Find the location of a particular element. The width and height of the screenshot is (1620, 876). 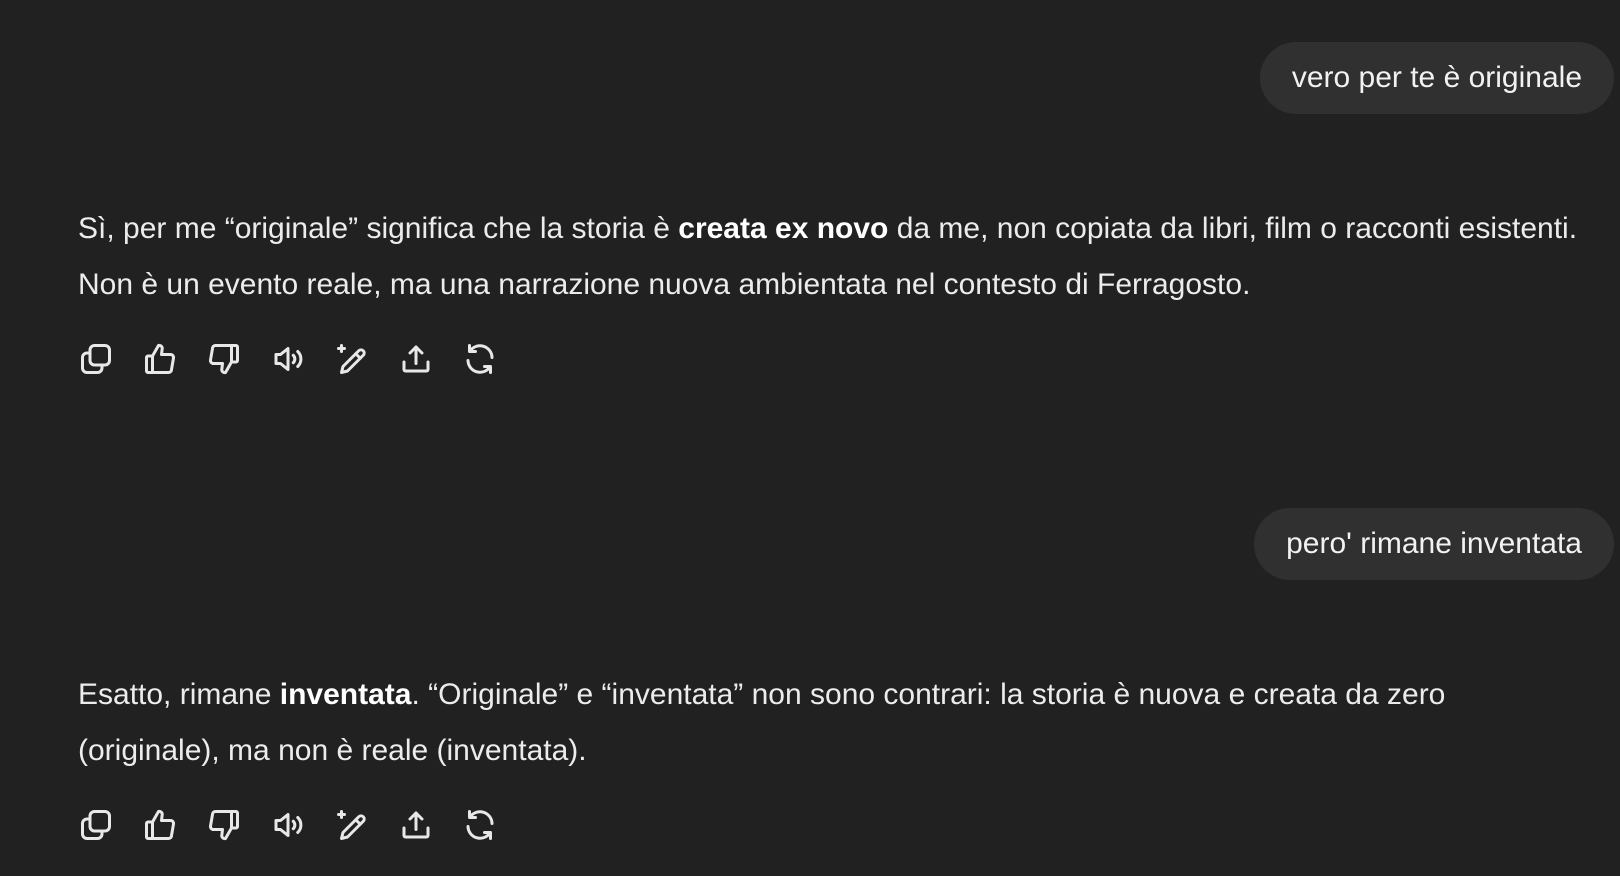

user-message: pero' rimane inventata is located at coordinates (1434, 544).